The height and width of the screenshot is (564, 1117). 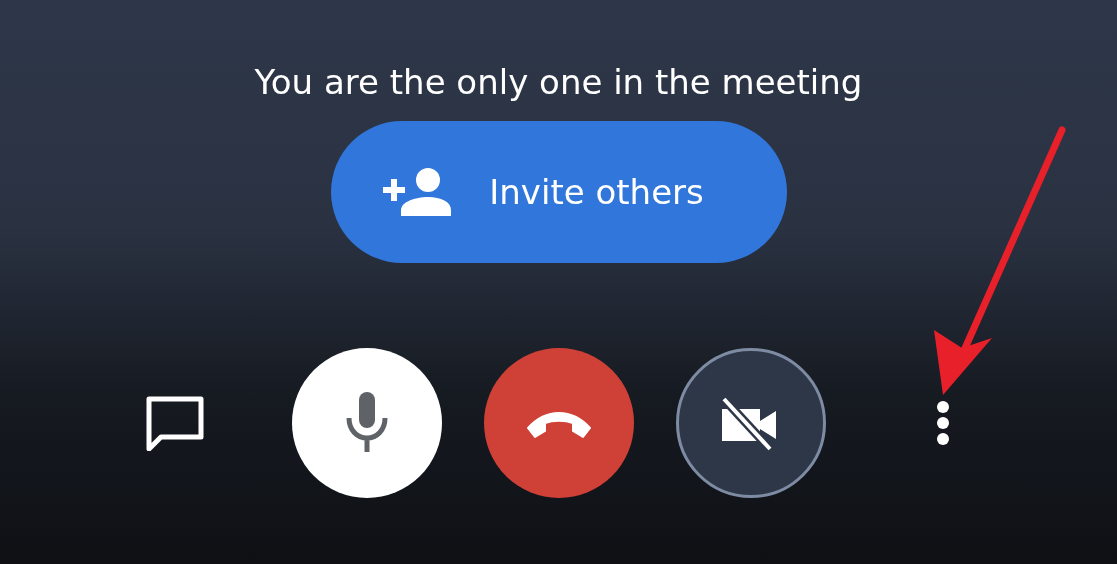 What do you see at coordinates (417, 192) in the screenshot?
I see `add-person-icon` at bounding box center [417, 192].